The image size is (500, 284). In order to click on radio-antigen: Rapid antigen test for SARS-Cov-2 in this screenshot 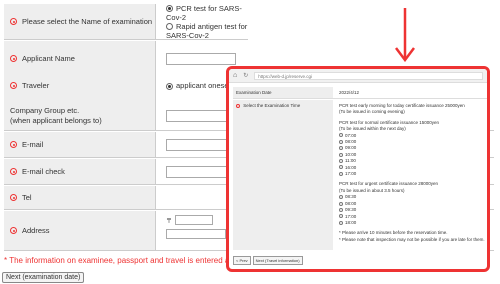, I will do `click(207, 31)`.